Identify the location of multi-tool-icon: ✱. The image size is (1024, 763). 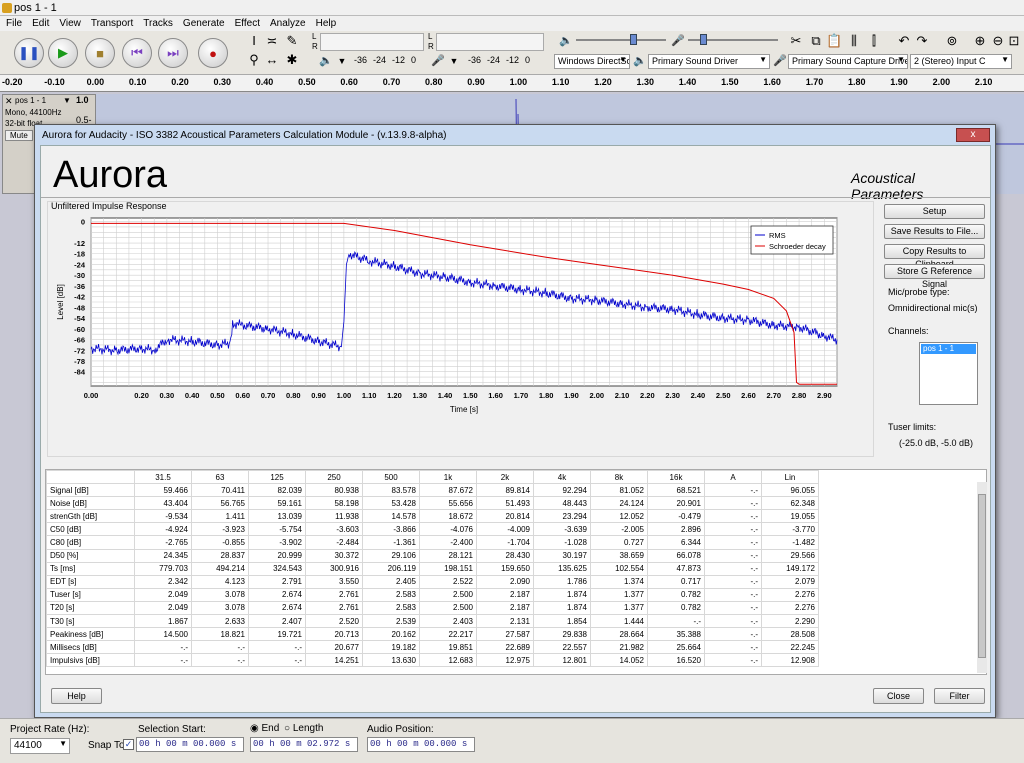
(292, 60).